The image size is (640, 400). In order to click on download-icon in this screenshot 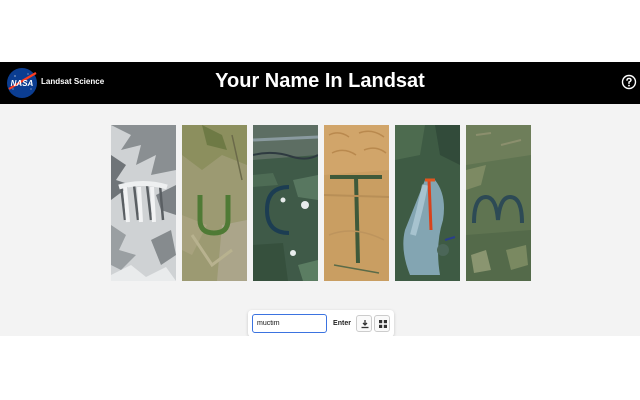, I will do `click(365, 324)`.